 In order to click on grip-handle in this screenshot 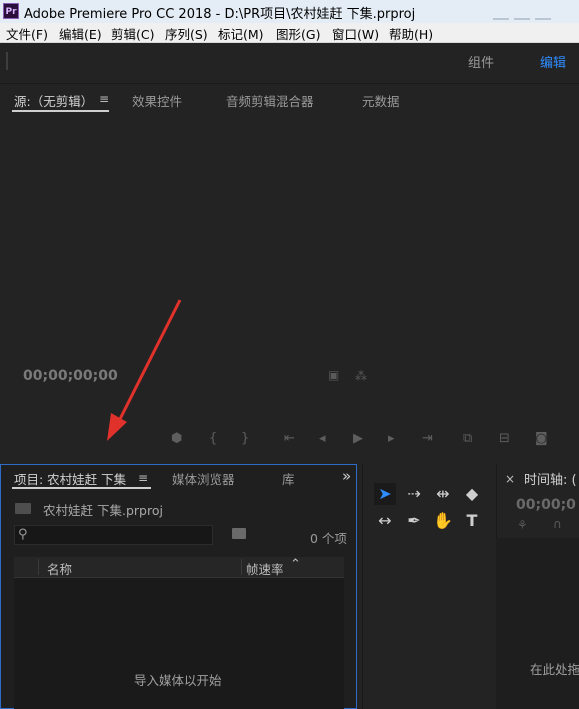, I will do `click(7, 61)`.